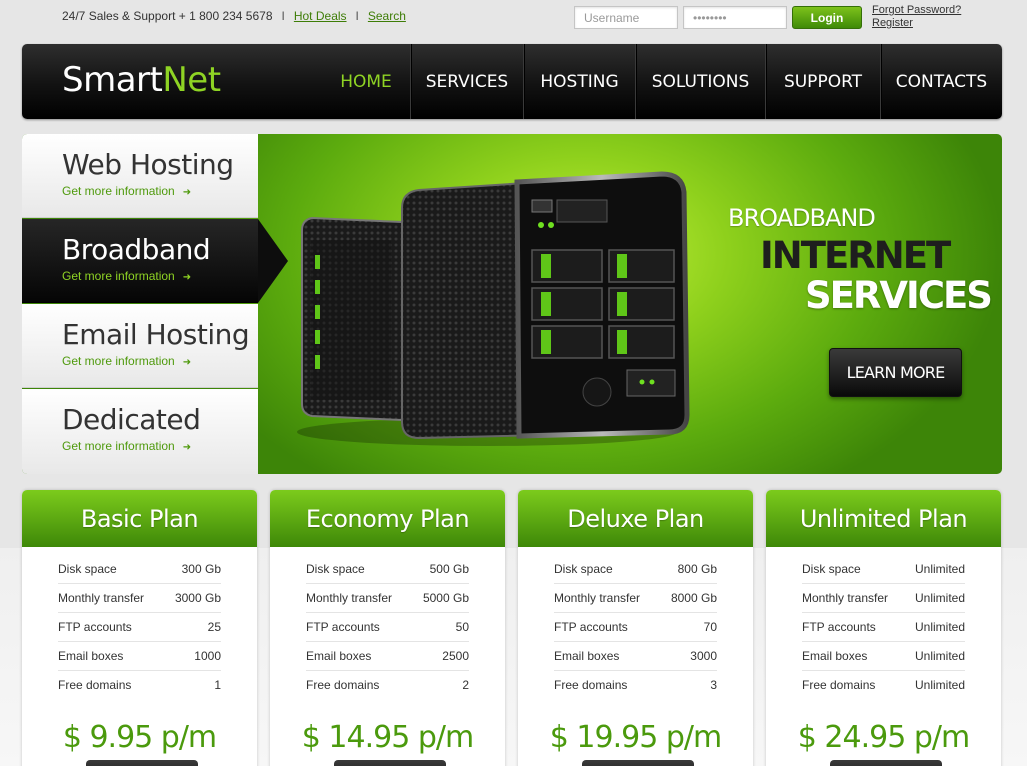  What do you see at coordinates (883, 685) in the screenshot?
I see `feature-row: Free domains Unlimited` at bounding box center [883, 685].